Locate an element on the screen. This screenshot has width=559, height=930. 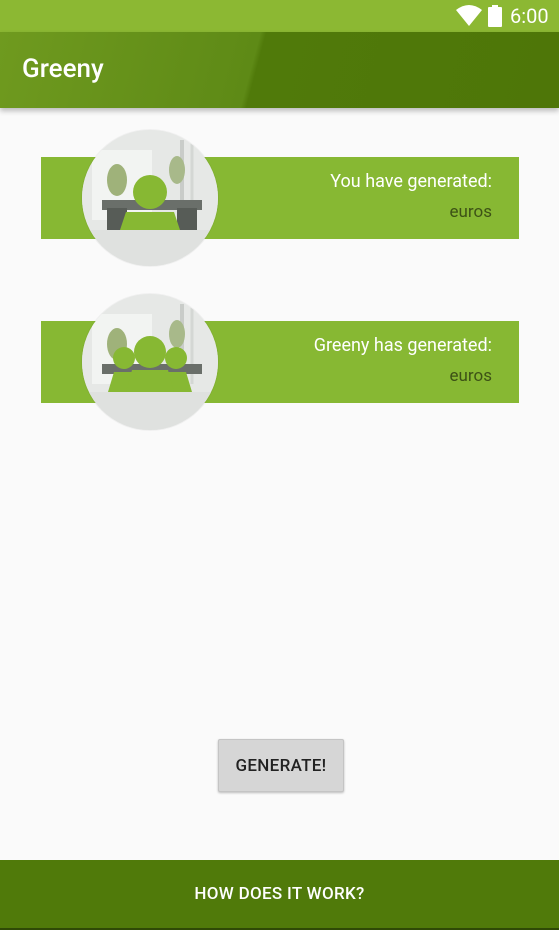
how-does-it-work-label: HOW DOES IT WORK? is located at coordinates (279, 894).